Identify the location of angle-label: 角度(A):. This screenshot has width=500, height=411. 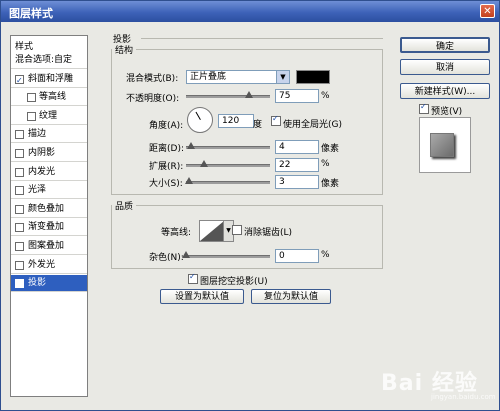
(166, 126).